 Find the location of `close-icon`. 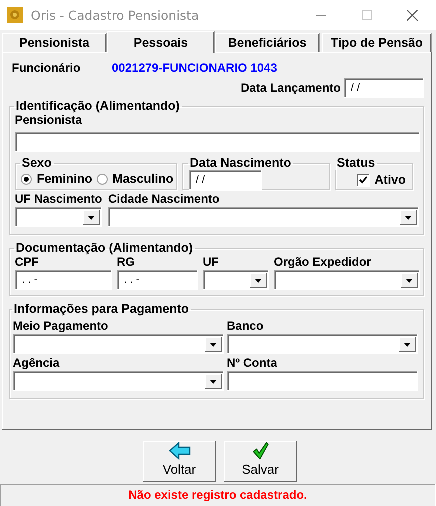

close-icon is located at coordinates (412, 15).